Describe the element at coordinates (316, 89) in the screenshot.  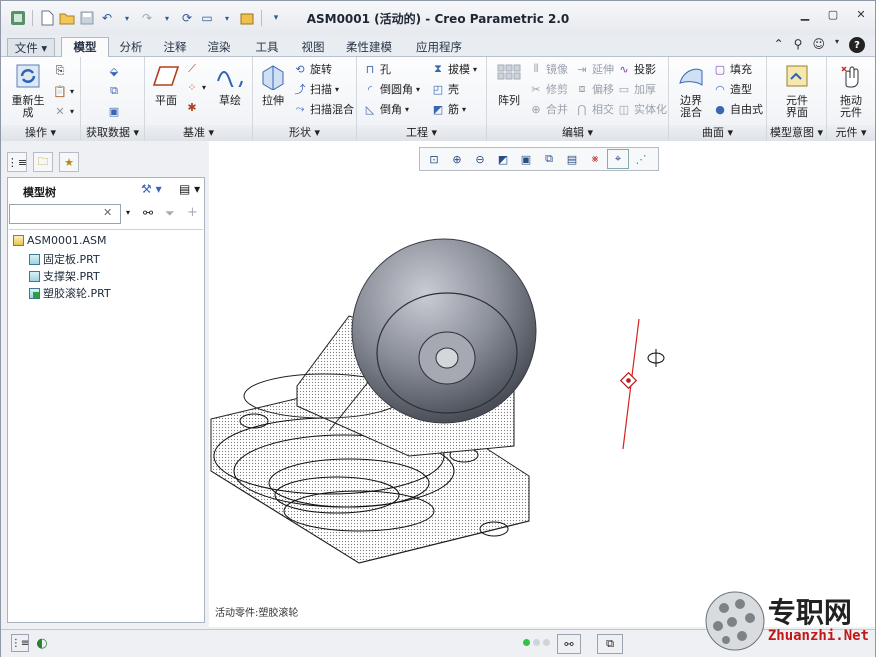
I see `sweep-button: ⤴ 扫描 ▾` at that location.